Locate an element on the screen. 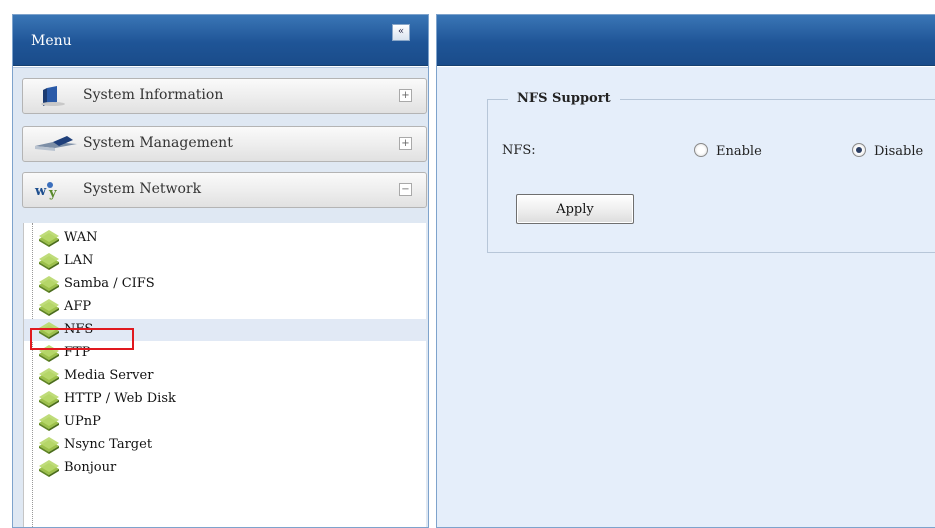  submenu-label: Bonjour is located at coordinates (90, 467).